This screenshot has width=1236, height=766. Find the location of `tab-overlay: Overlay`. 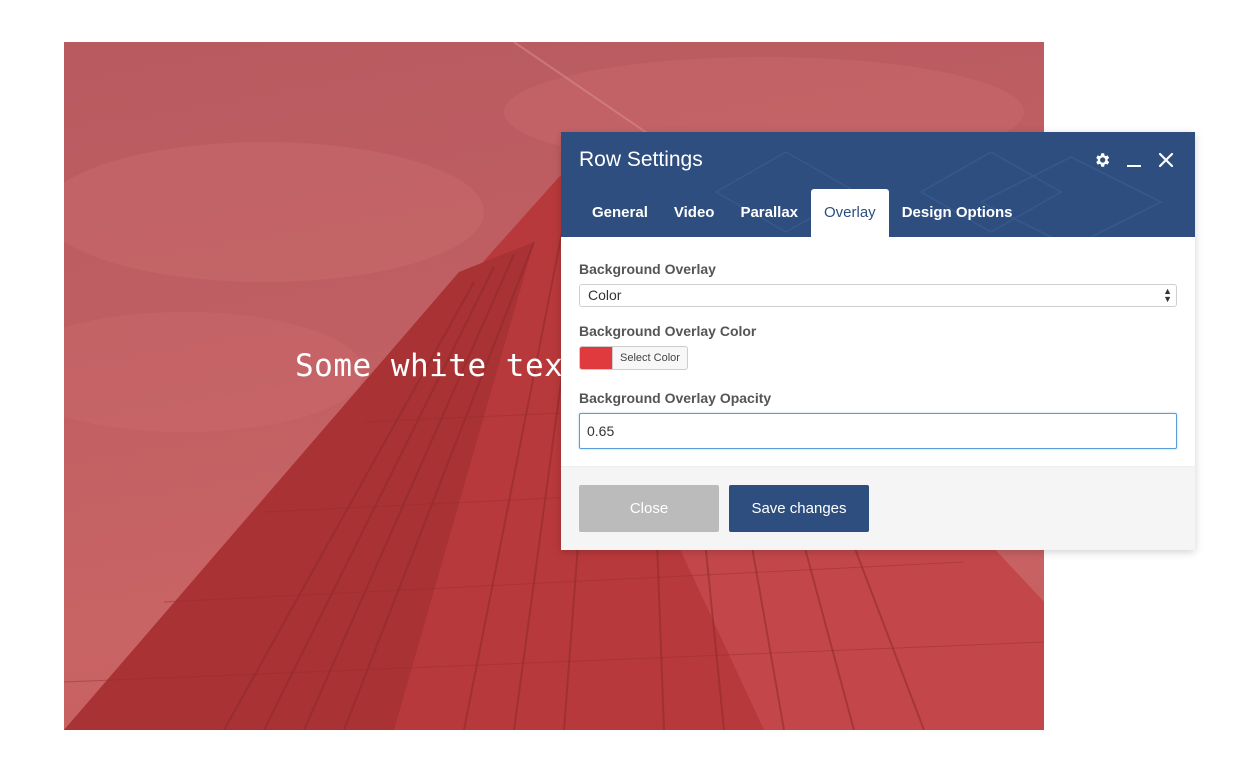

tab-overlay: Overlay is located at coordinates (850, 213).